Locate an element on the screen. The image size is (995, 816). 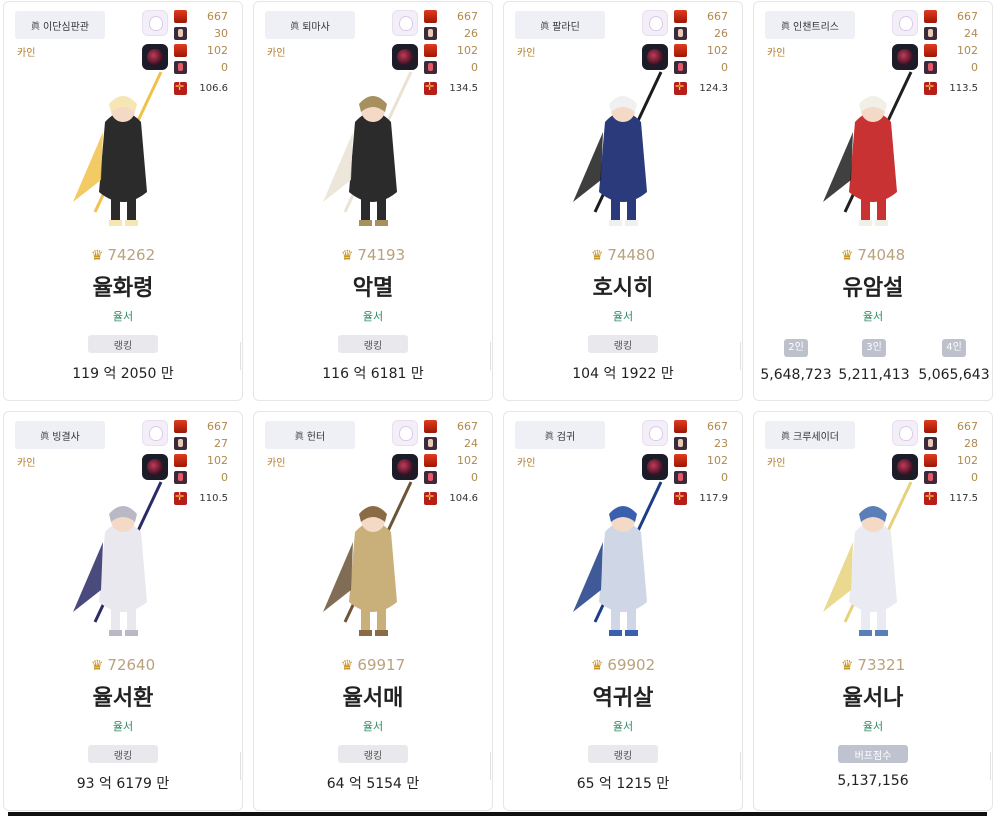
character-name: 호시히 is located at coordinates (623, 286).